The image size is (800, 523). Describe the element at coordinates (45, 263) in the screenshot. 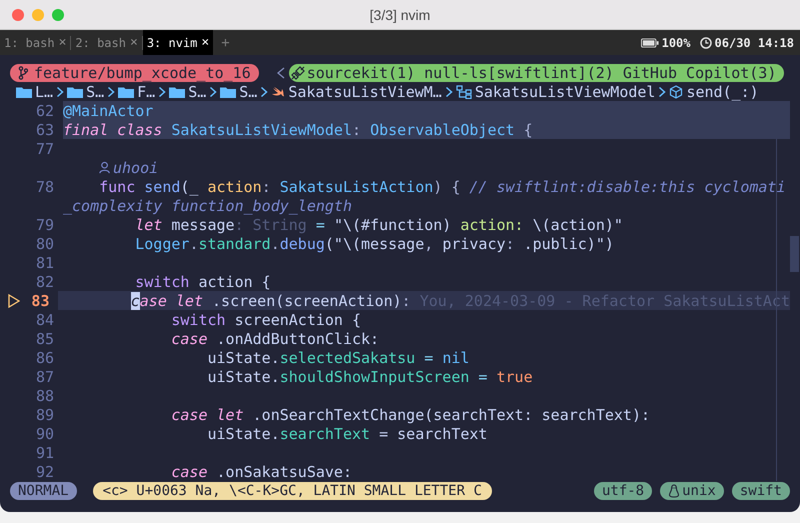

I see `line-number: 81` at that location.